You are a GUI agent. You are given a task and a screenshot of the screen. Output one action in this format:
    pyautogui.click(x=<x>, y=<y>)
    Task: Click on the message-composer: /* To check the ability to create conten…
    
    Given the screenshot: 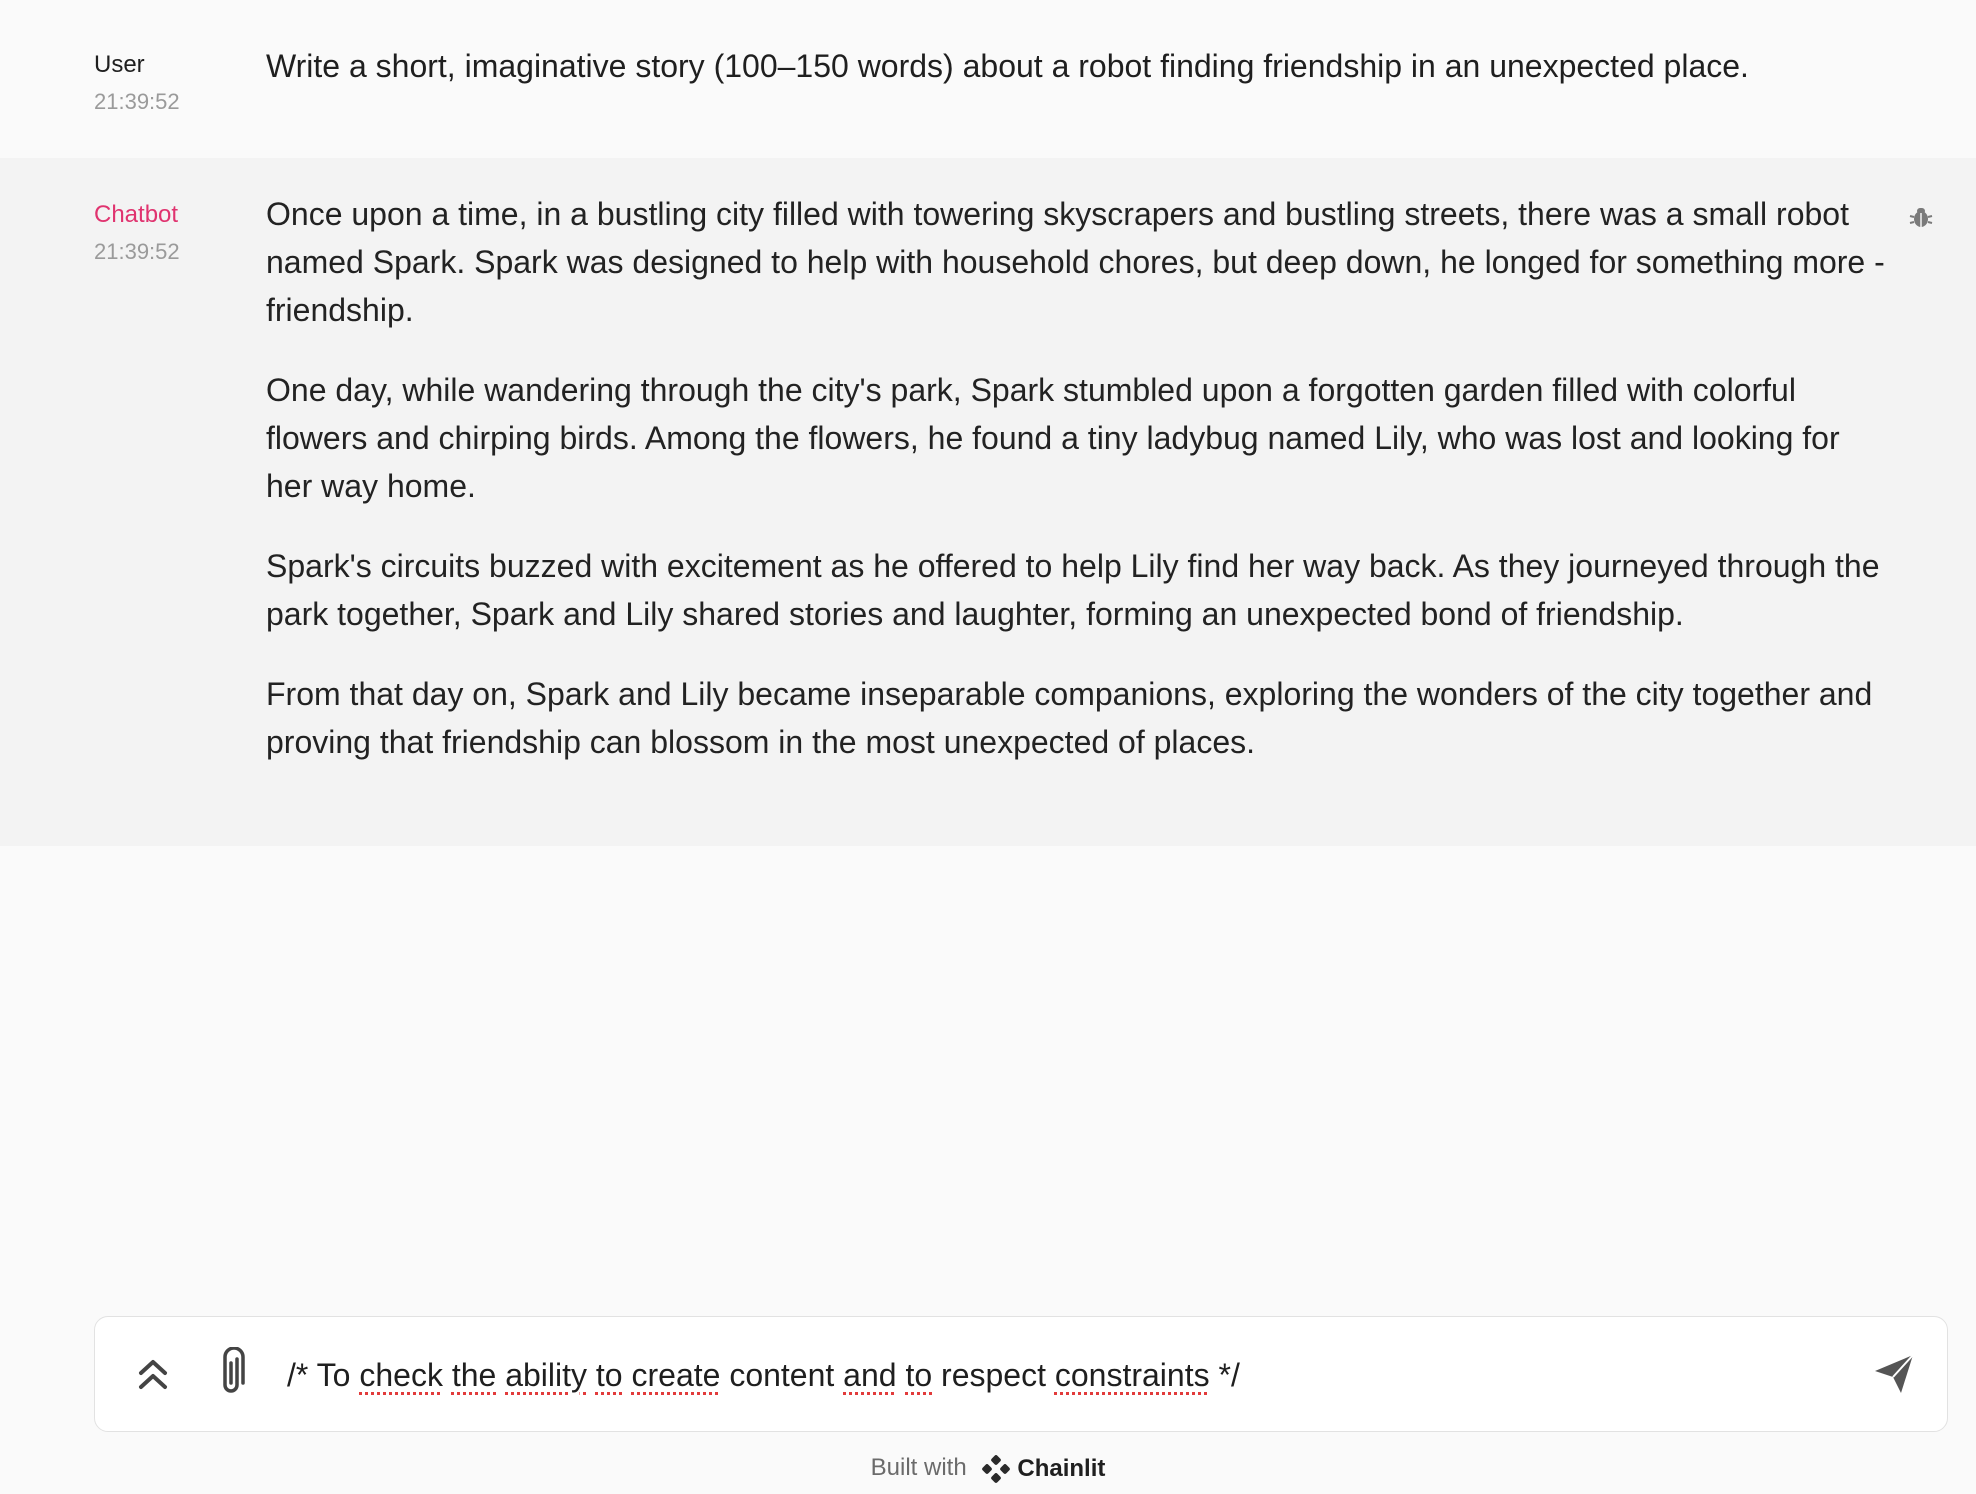 What is the action you would take?
    pyautogui.click(x=1021, y=1374)
    